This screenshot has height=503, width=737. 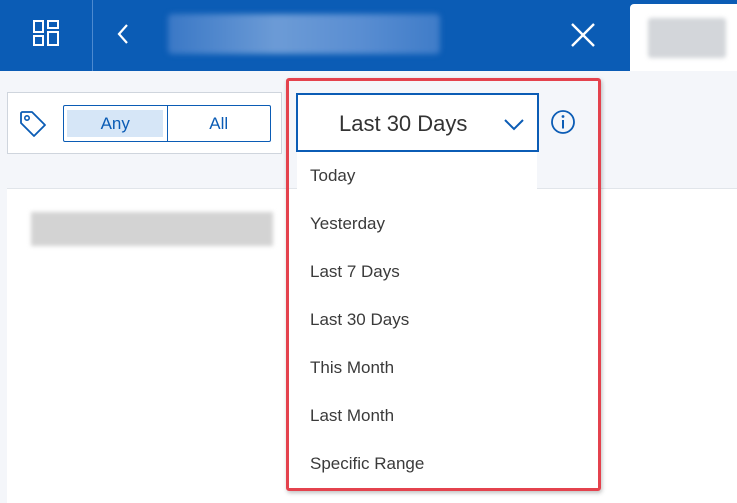 What do you see at coordinates (417, 464) in the screenshot?
I see `menu-item-specific-range: Specific Range` at bounding box center [417, 464].